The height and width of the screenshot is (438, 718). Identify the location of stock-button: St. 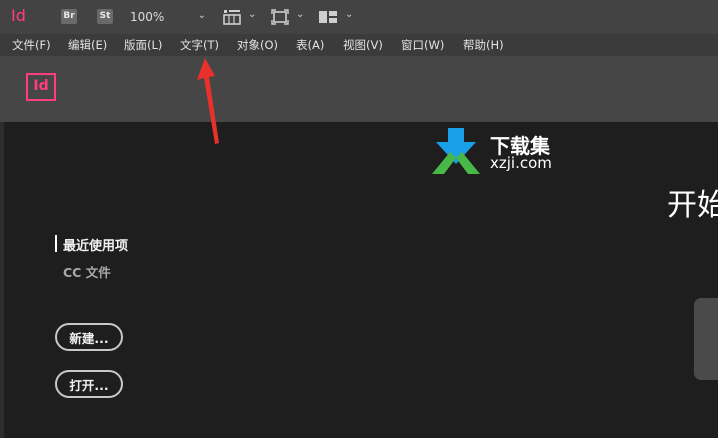
(105, 16).